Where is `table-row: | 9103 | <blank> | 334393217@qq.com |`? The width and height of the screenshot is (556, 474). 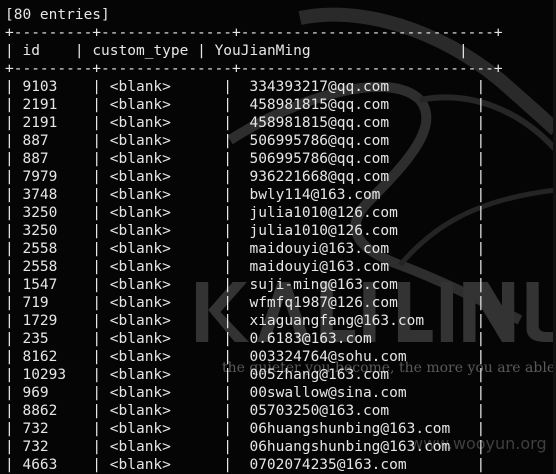 table-row: | 9103 | <blank> | 334393217@qq.com | is located at coordinates (245, 87).